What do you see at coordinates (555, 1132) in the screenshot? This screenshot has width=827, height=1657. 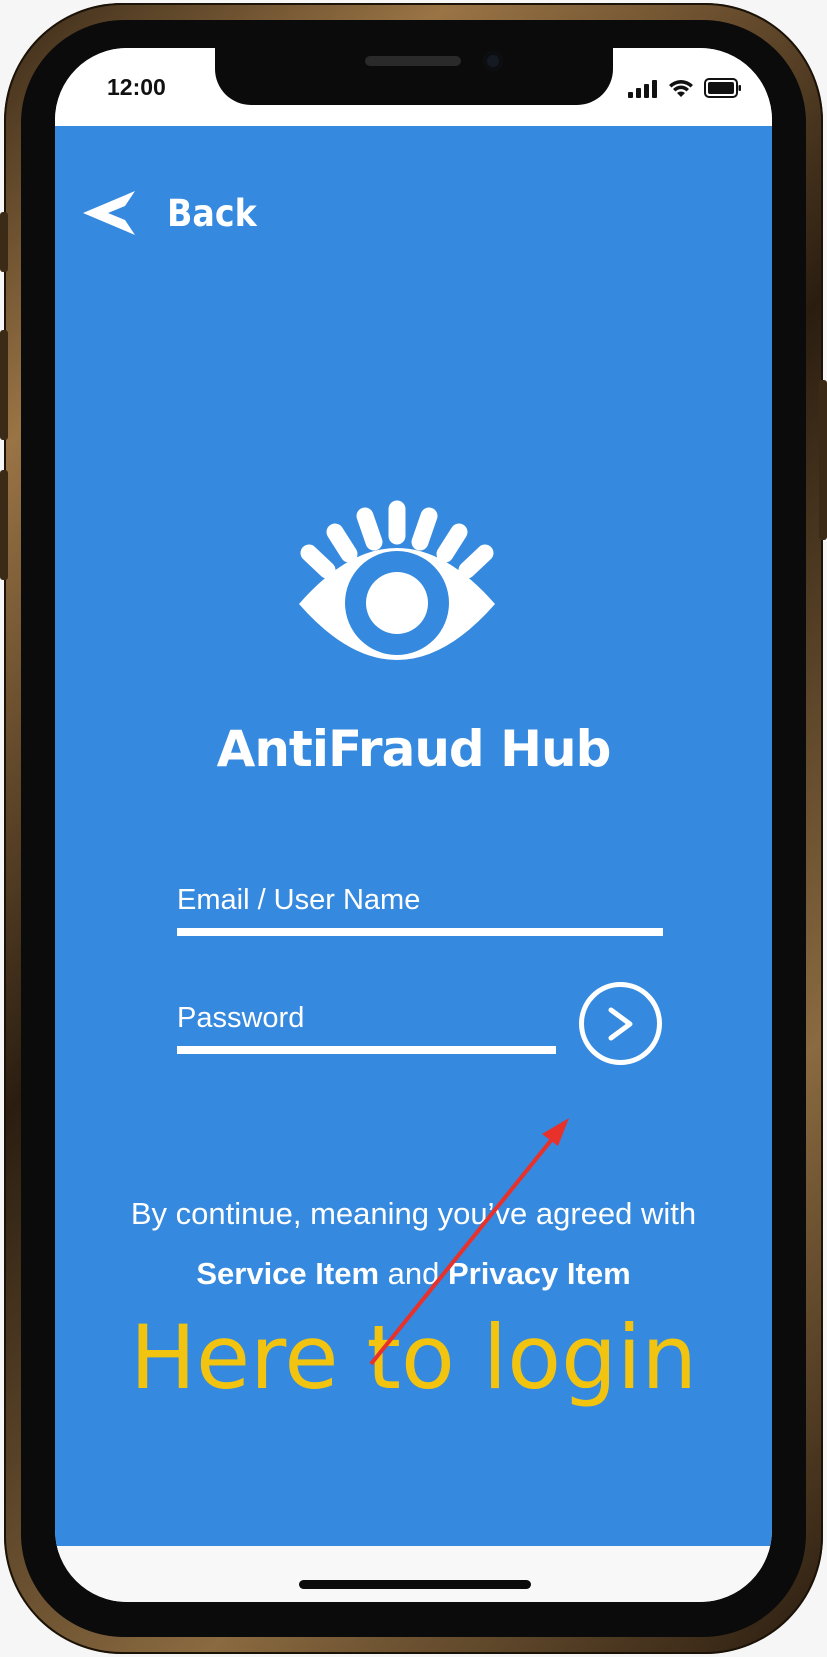 I see `annotation-arrow-head` at bounding box center [555, 1132].